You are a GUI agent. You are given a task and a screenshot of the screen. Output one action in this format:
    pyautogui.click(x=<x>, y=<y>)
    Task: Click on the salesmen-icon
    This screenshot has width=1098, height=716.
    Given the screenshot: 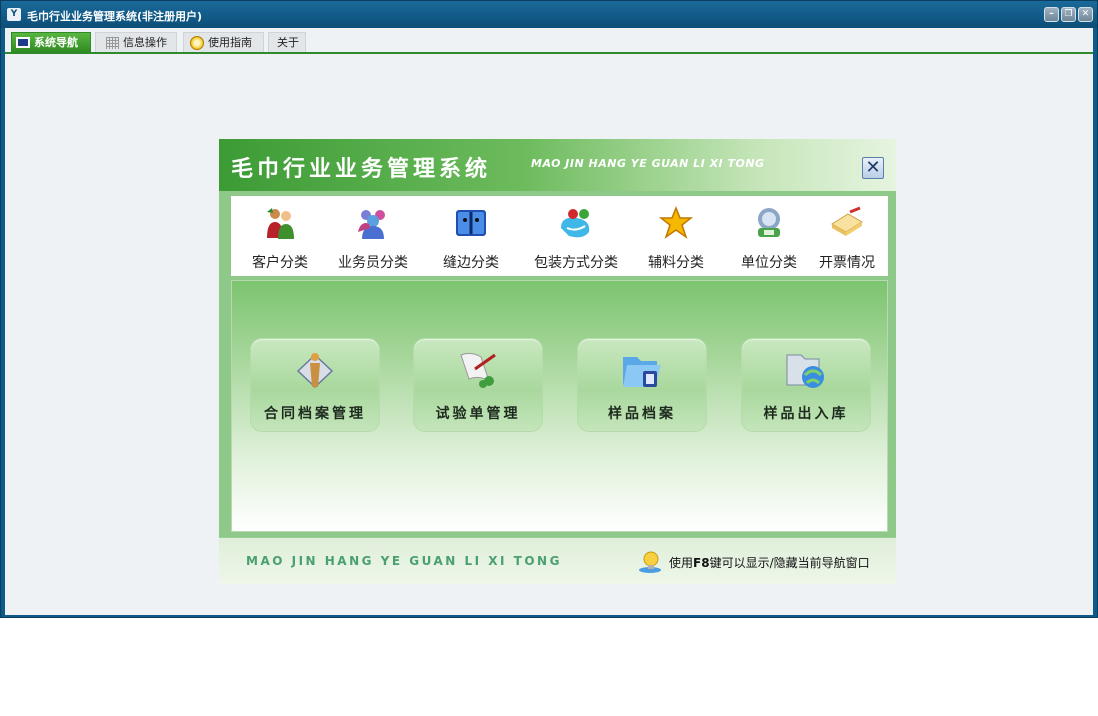 What is the action you would take?
    pyautogui.click(x=371, y=224)
    